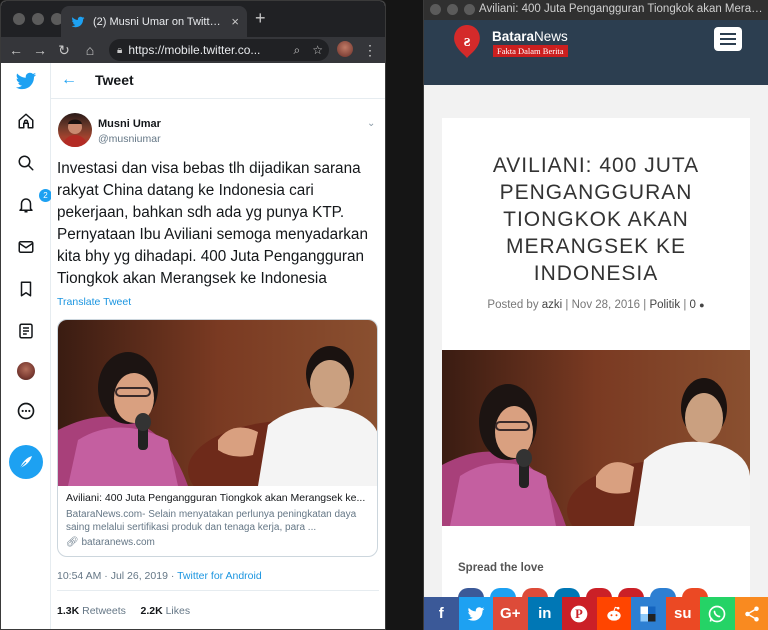  I want to click on whatsapp-share-button, so click(717, 613).